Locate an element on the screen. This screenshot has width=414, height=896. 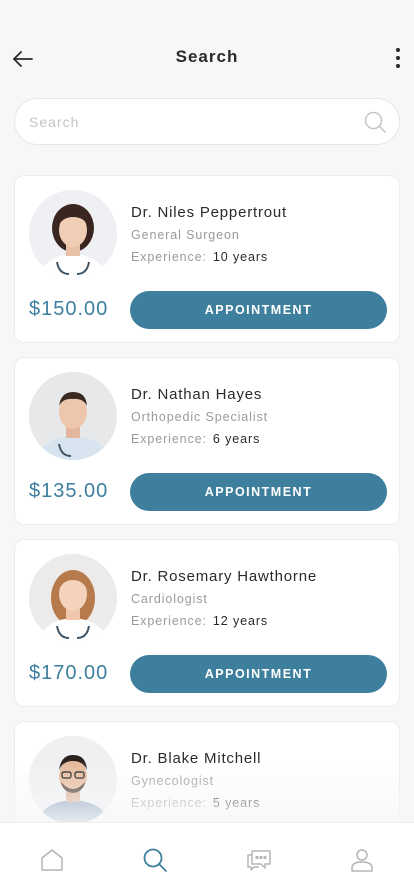
search-bar is located at coordinates (207, 121).